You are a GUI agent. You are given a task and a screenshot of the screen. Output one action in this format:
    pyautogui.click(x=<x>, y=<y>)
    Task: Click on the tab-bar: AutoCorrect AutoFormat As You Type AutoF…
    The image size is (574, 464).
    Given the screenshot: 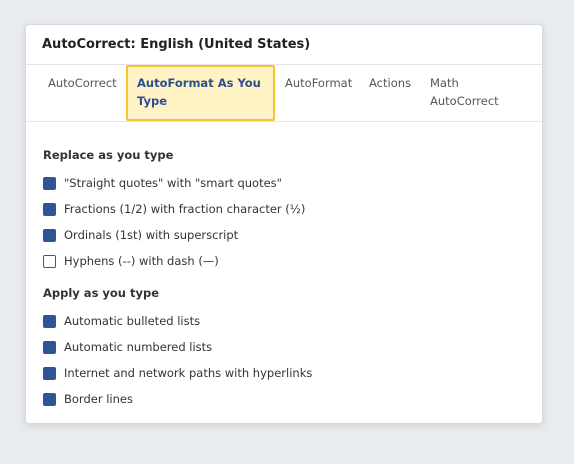 What is the action you would take?
    pyautogui.click(x=284, y=93)
    